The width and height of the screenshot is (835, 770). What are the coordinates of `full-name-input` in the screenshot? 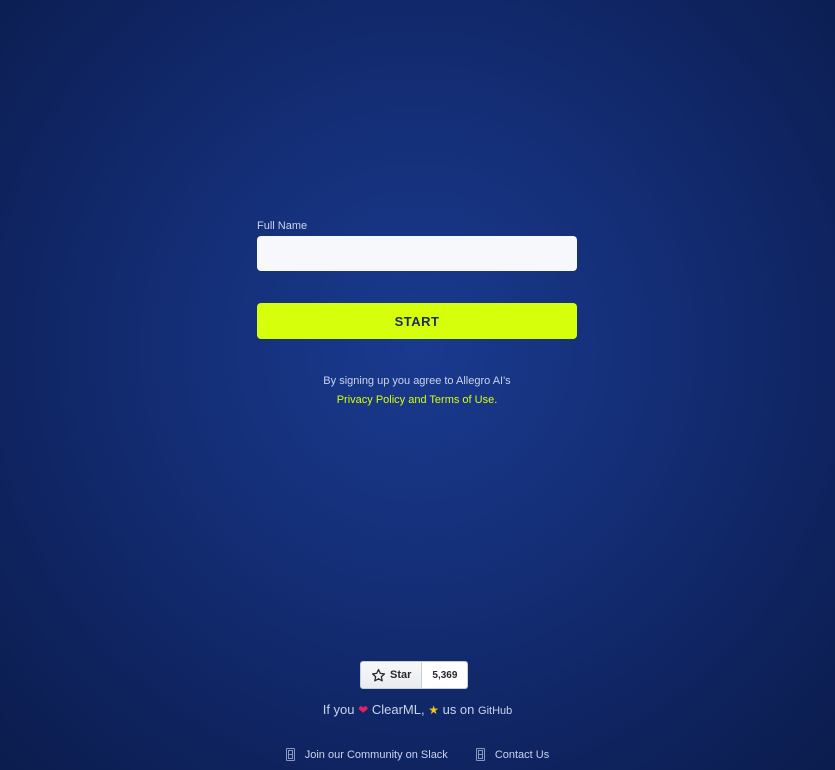 It's located at (417, 253).